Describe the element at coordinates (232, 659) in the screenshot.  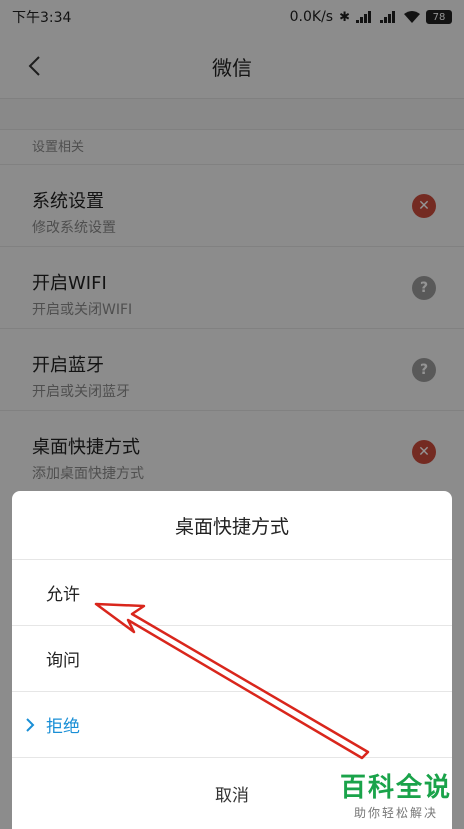
I see `option-ask: 询问` at that location.